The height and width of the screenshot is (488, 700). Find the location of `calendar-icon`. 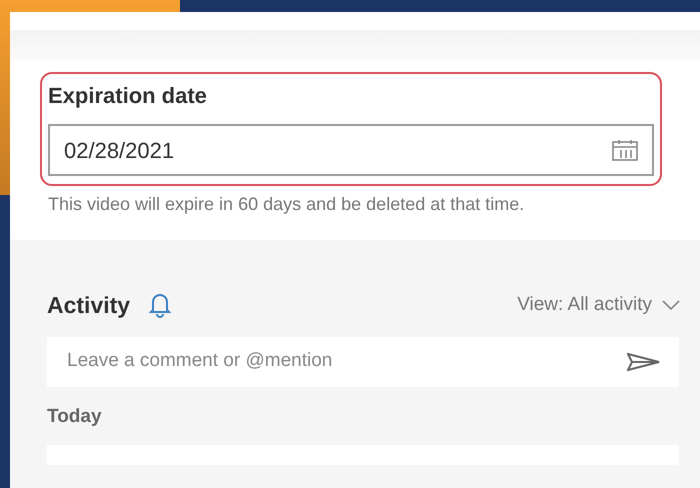

calendar-icon is located at coordinates (625, 150).